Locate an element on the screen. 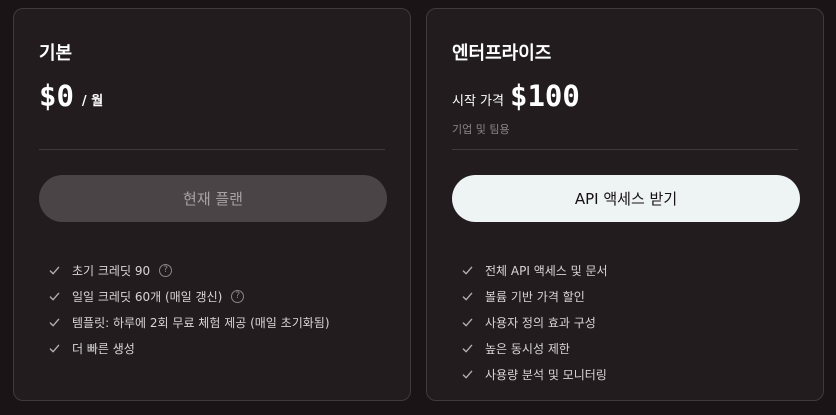  basic-price: $0 is located at coordinates (56, 96).